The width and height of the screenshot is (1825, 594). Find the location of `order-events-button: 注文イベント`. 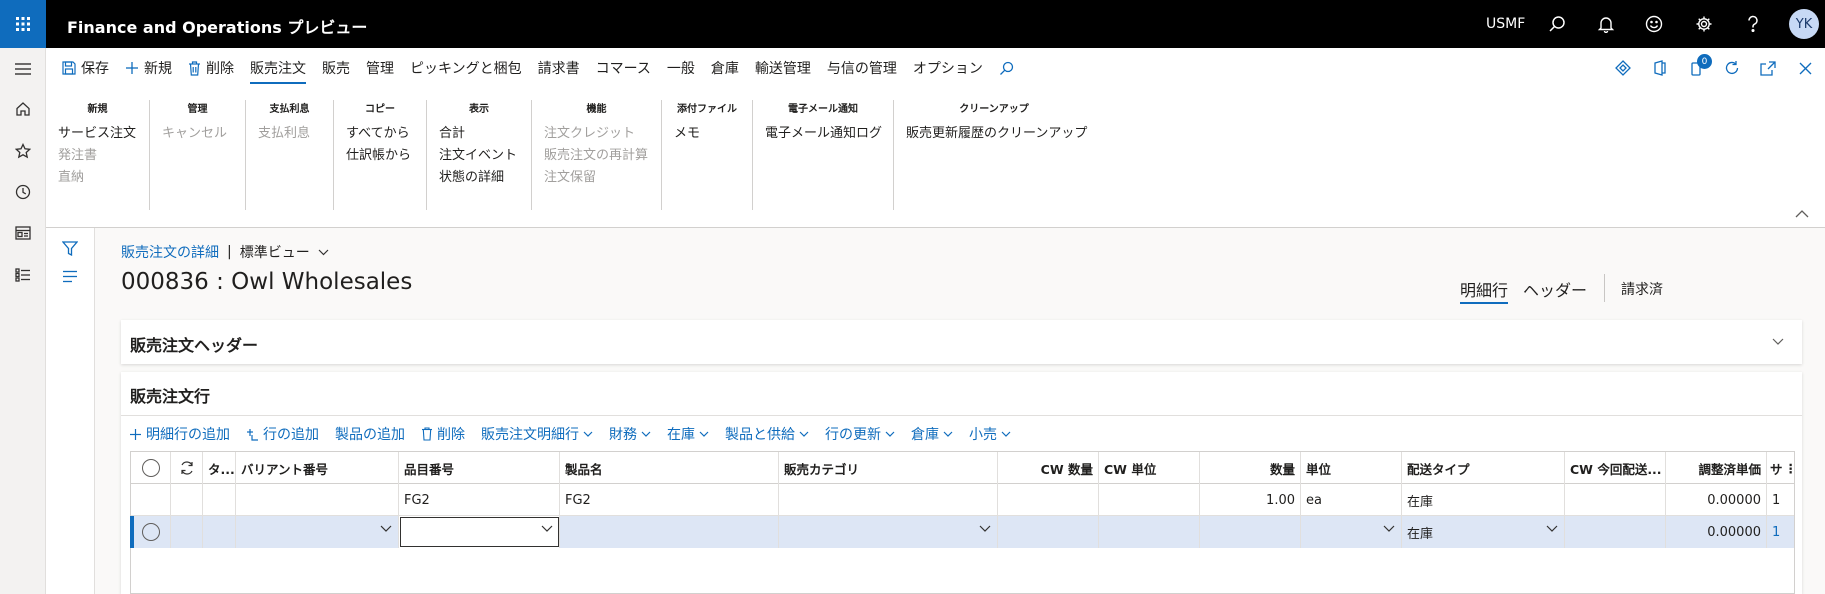

order-events-button: 注文イベント is located at coordinates (479, 156).